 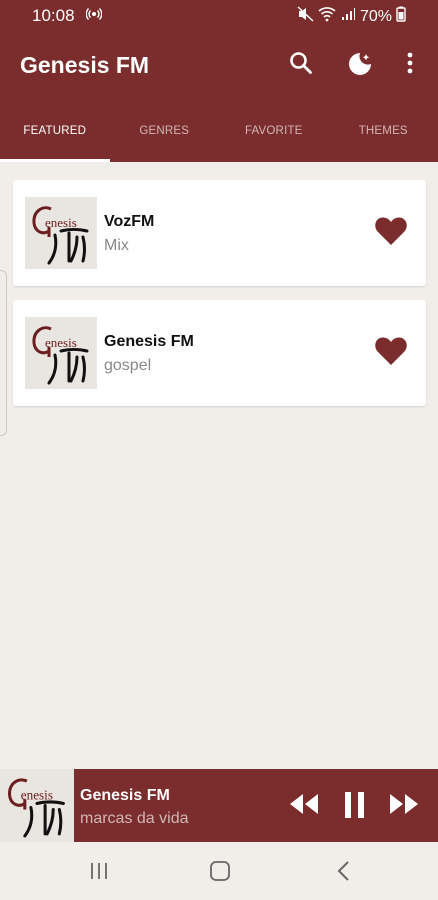 What do you see at coordinates (55, 130) in the screenshot?
I see `tab-featured: FEATURED` at bounding box center [55, 130].